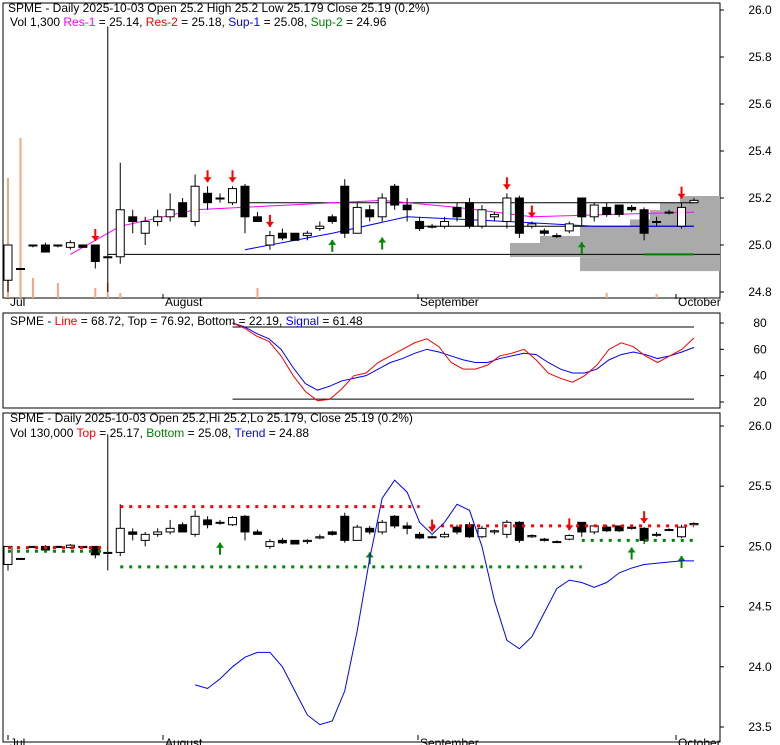 This screenshot has height=745, width=780. Describe the element at coordinates (760, 245) in the screenshot. I see `price-tick-label: 25.0` at that location.